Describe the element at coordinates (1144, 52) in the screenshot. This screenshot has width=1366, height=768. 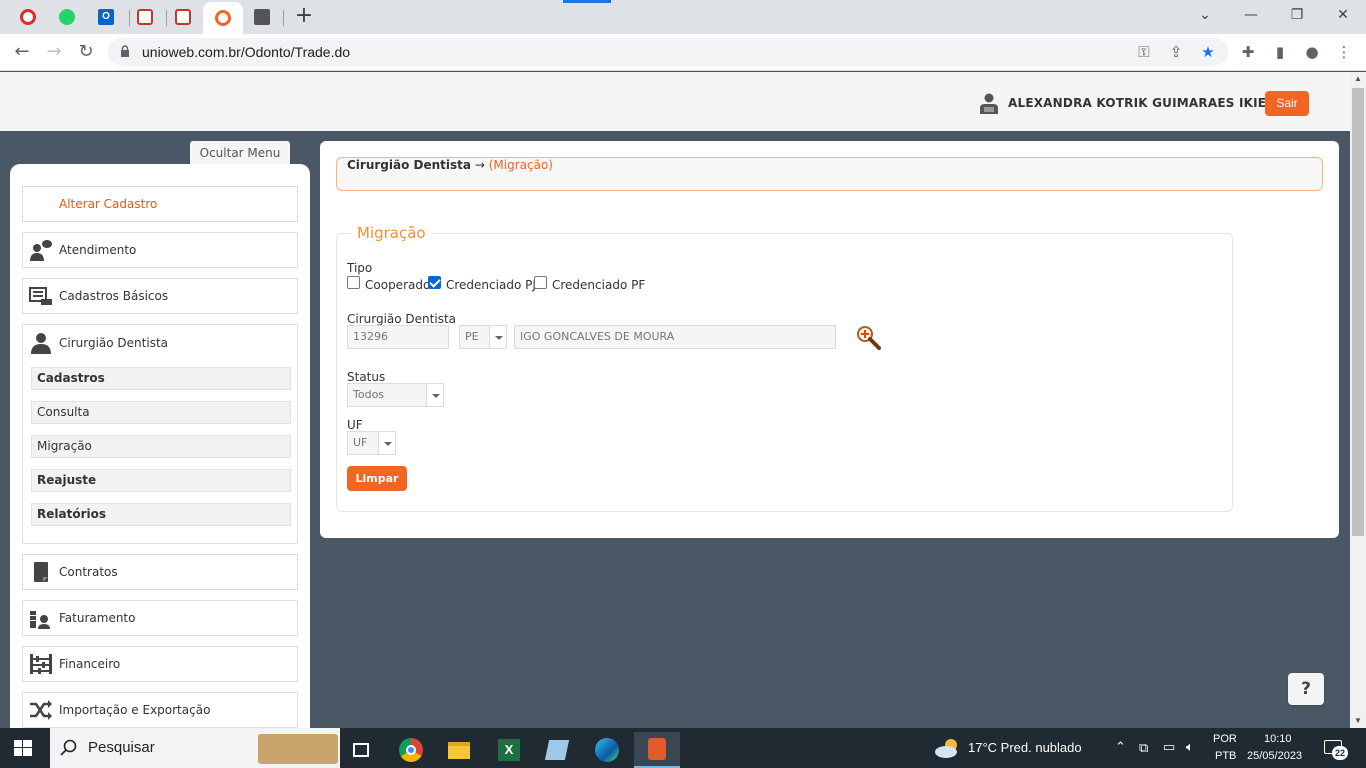
I see `key-icon: ⚿` at that location.